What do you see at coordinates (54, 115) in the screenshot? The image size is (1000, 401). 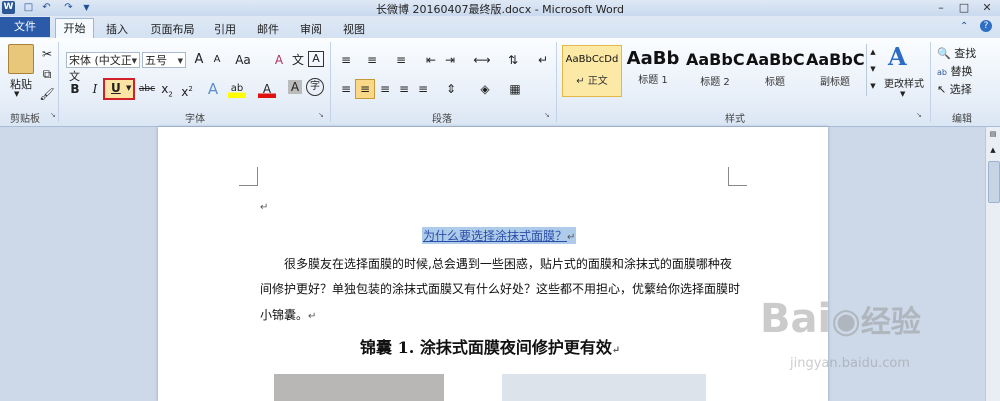 I see `clipboard-launcher-icon: ↘` at bounding box center [54, 115].